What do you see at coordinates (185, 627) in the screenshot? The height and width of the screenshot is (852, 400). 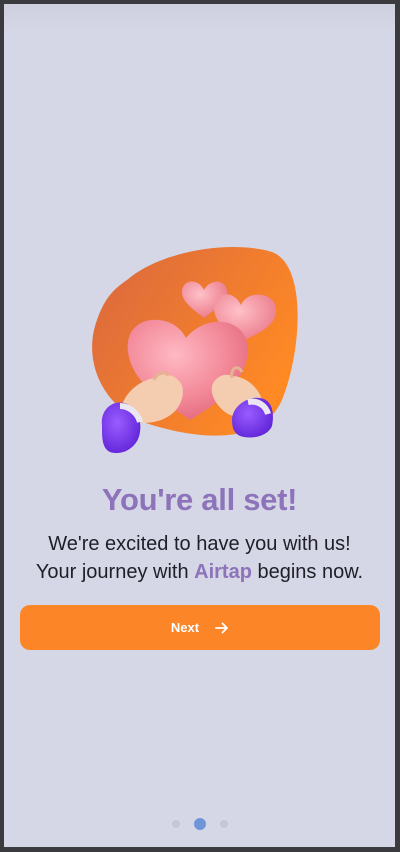 I see `next-button-label: Next` at bounding box center [185, 627].